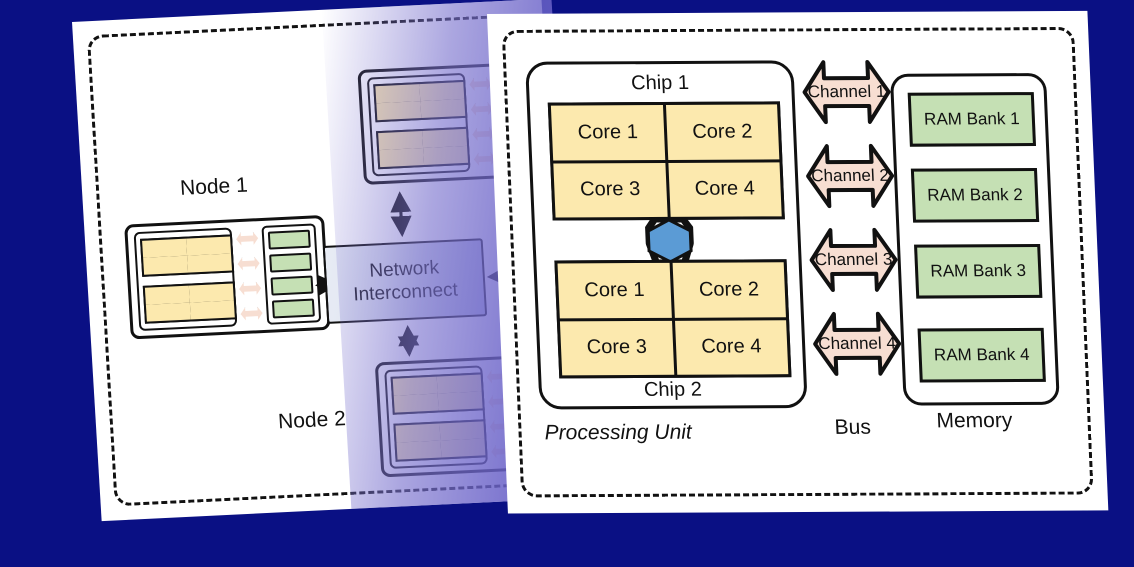 The height and width of the screenshot is (567, 1134). What do you see at coordinates (614, 290) in the screenshot?
I see `chip-2-core-1: Core 1` at bounding box center [614, 290].